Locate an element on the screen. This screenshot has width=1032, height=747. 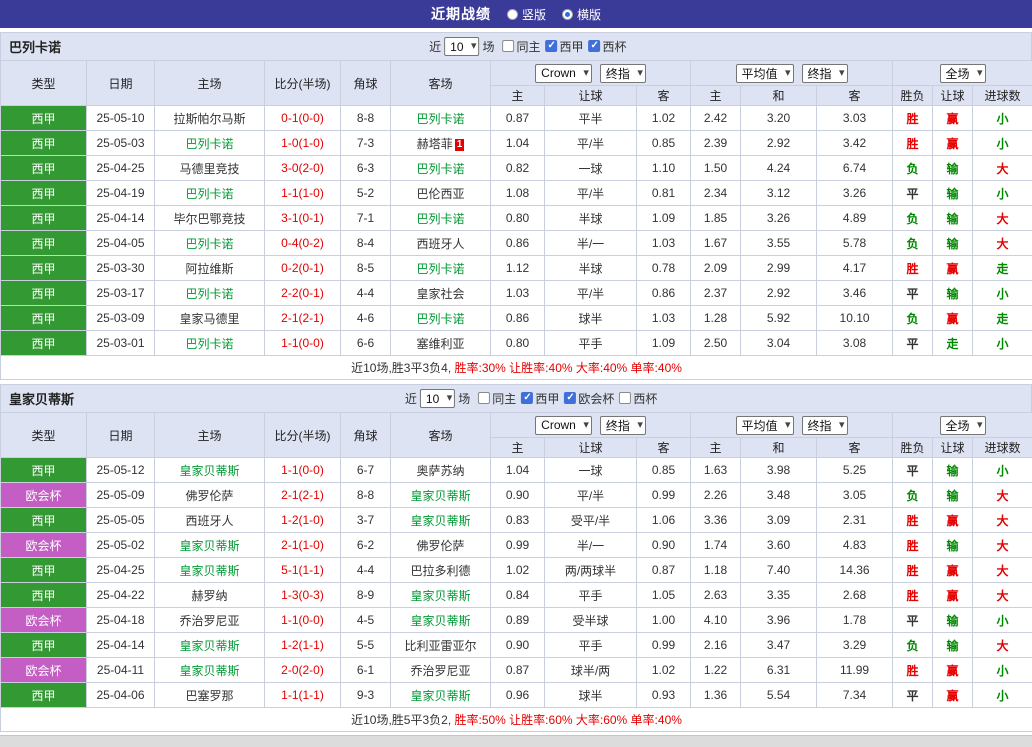
match-result: 负 is located at coordinates (913, 243).